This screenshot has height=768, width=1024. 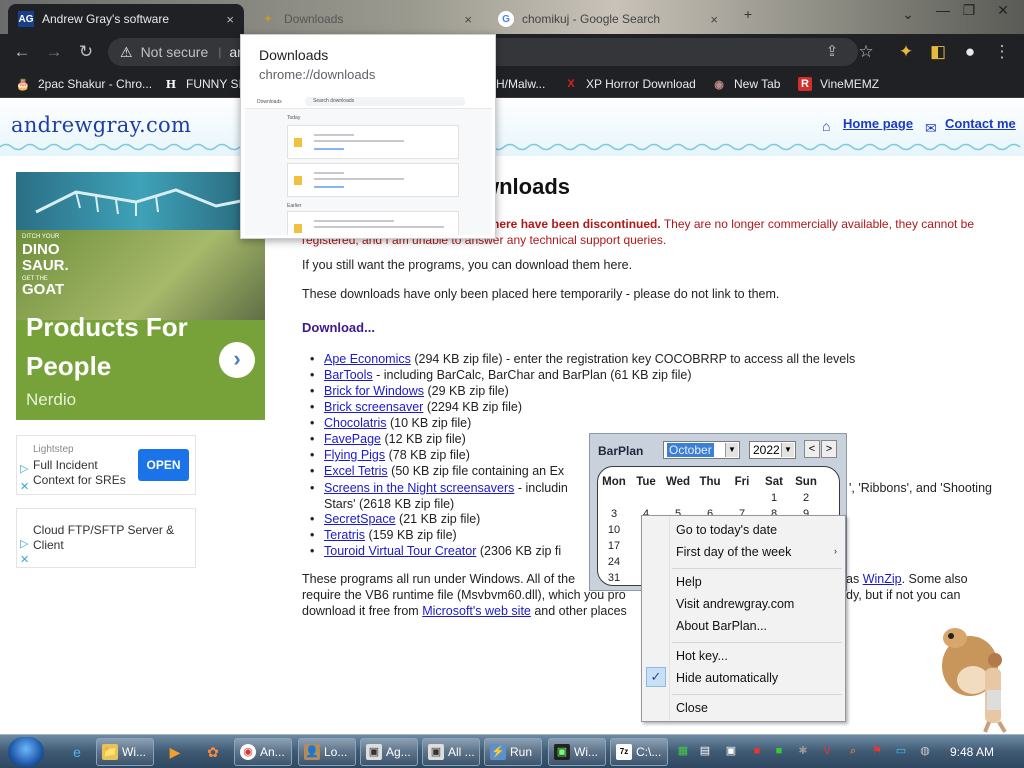 What do you see at coordinates (213, 752) in the screenshot?
I see `app-icon: ✿` at bounding box center [213, 752].